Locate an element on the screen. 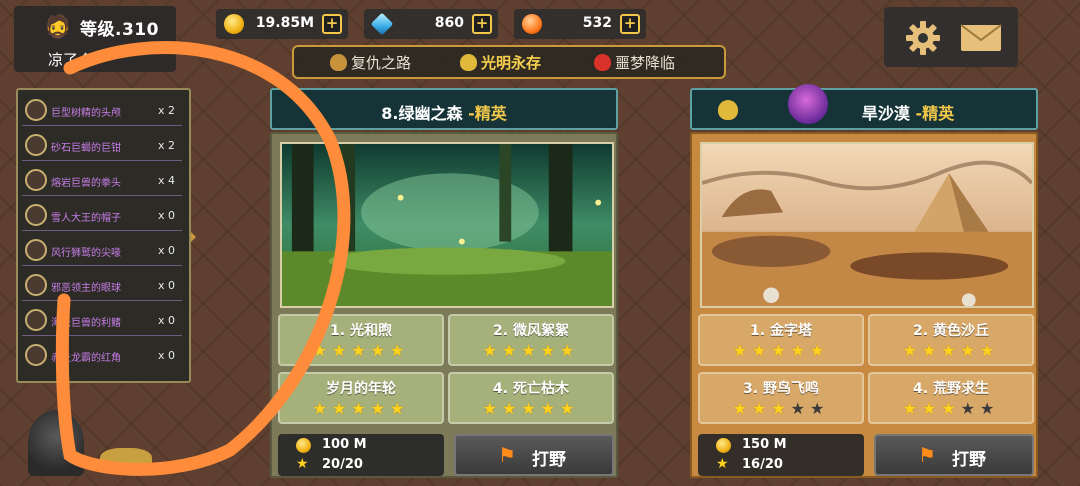 The width and height of the screenshot is (1080, 486). stage-name: 2. 微风絮絮 is located at coordinates (531, 331).